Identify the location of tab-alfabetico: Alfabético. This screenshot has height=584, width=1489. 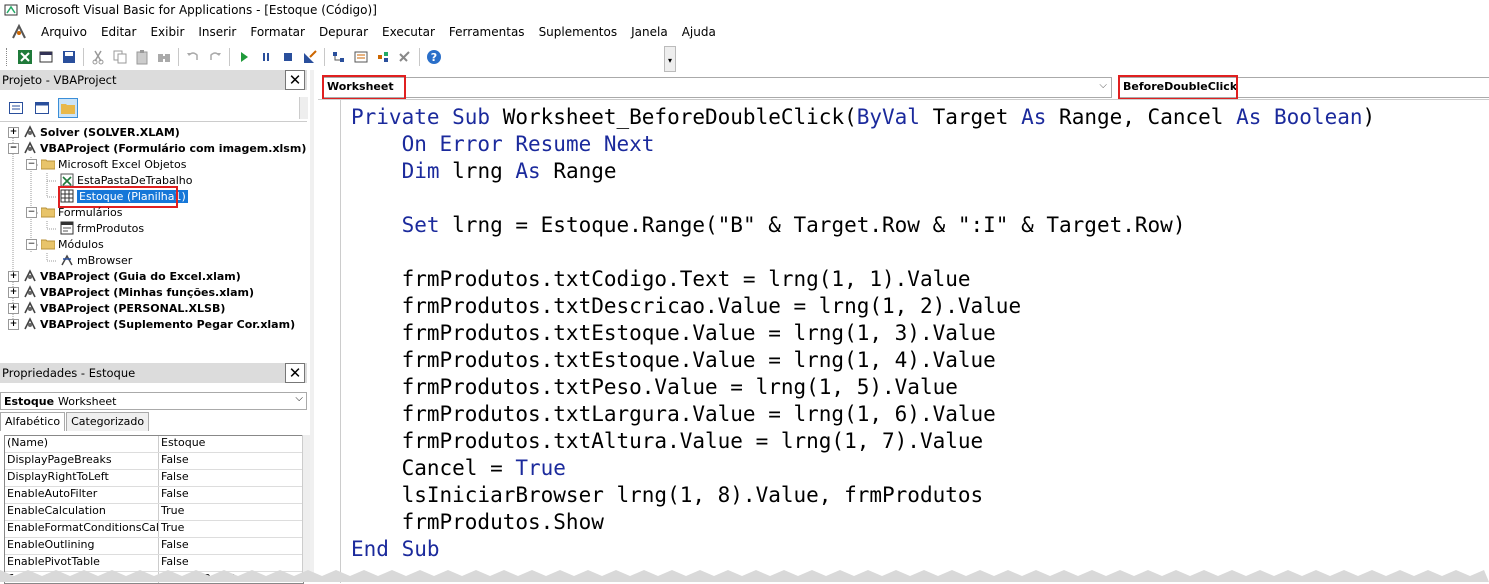
(33, 421).